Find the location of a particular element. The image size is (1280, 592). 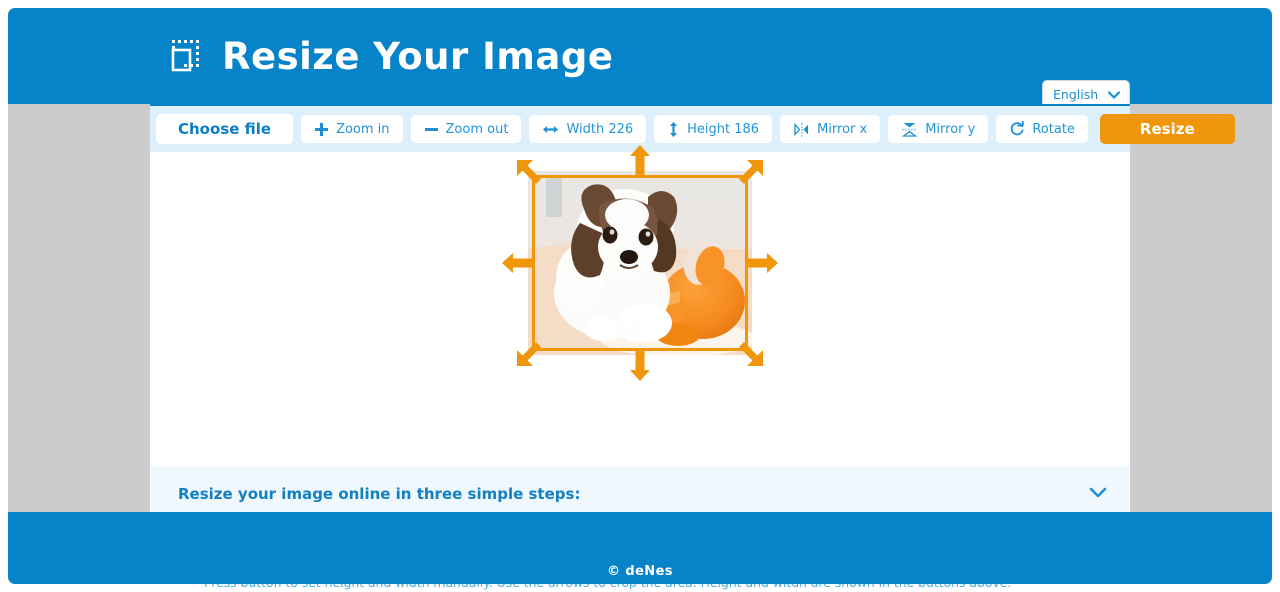

zoom-in-button: Zoom in is located at coordinates (352, 129).